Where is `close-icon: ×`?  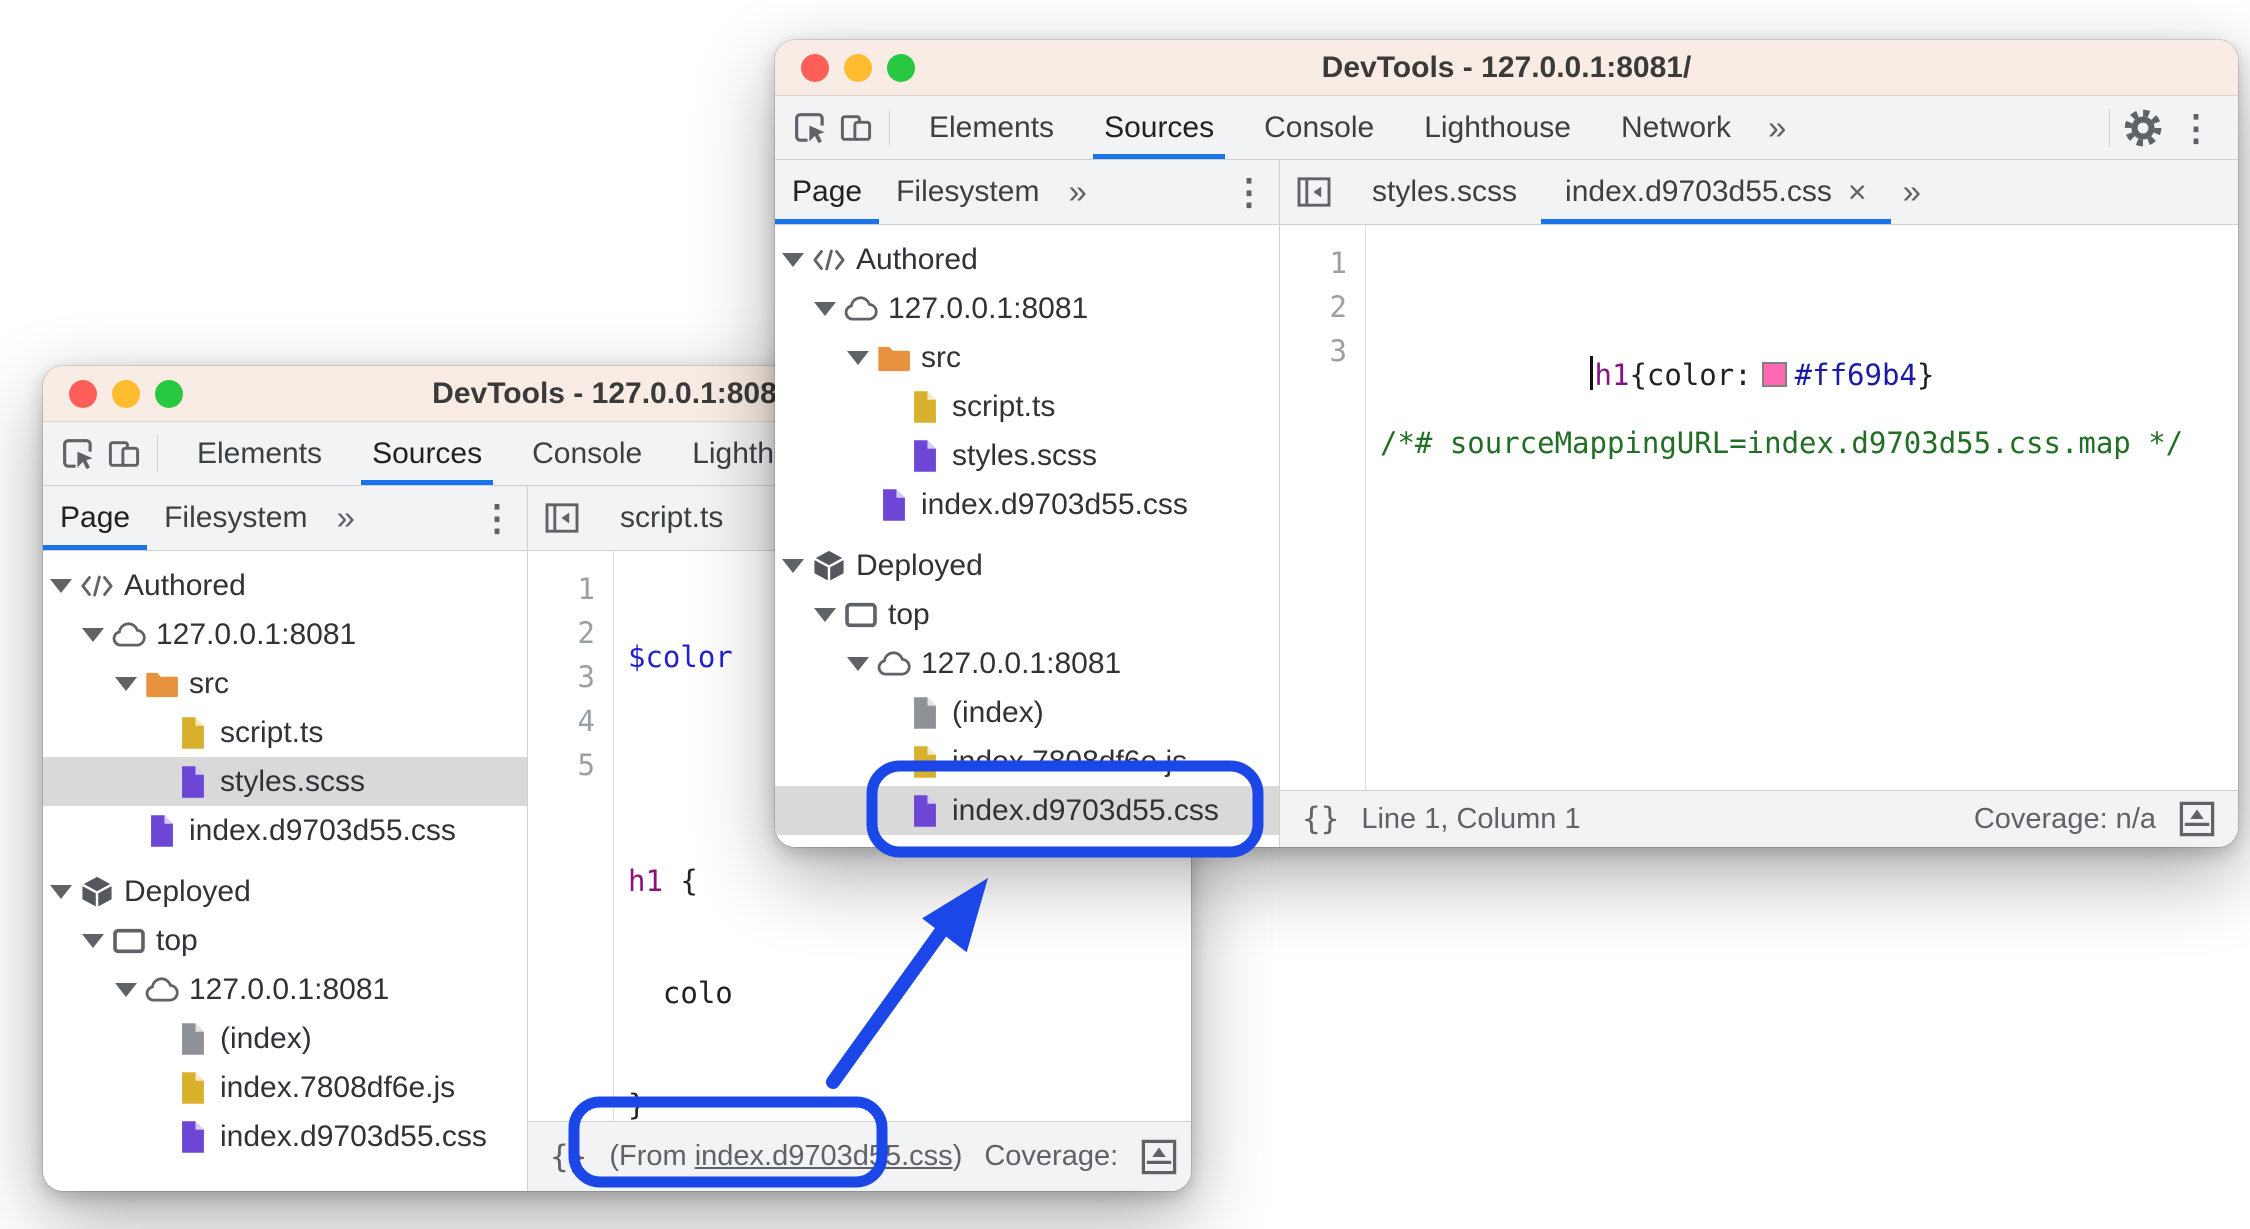
close-icon: × is located at coordinates (1857, 192).